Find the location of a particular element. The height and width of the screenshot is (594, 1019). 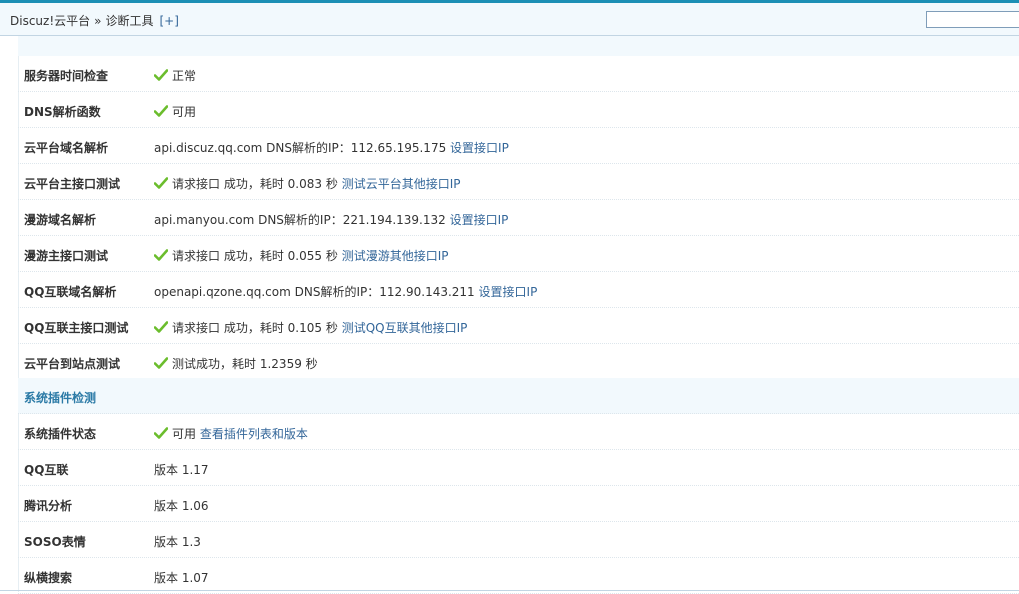

row-label: 云平台到站点测试 is located at coordinates (72, 364).